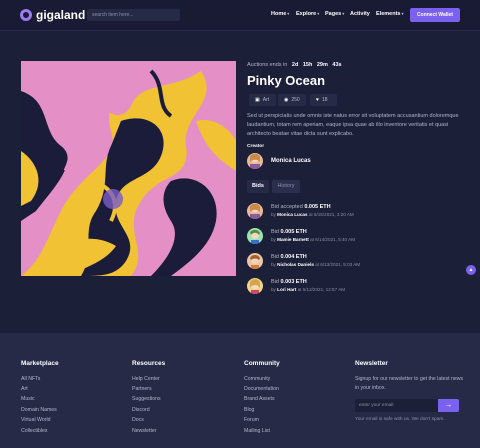 The height and width of the screenshot is (448, 480). Describe the element at coordinates (294, 65) in the screenshot. I see `auction-countdown: Auctions ends in 2d 15h 29m 43s` at that location.